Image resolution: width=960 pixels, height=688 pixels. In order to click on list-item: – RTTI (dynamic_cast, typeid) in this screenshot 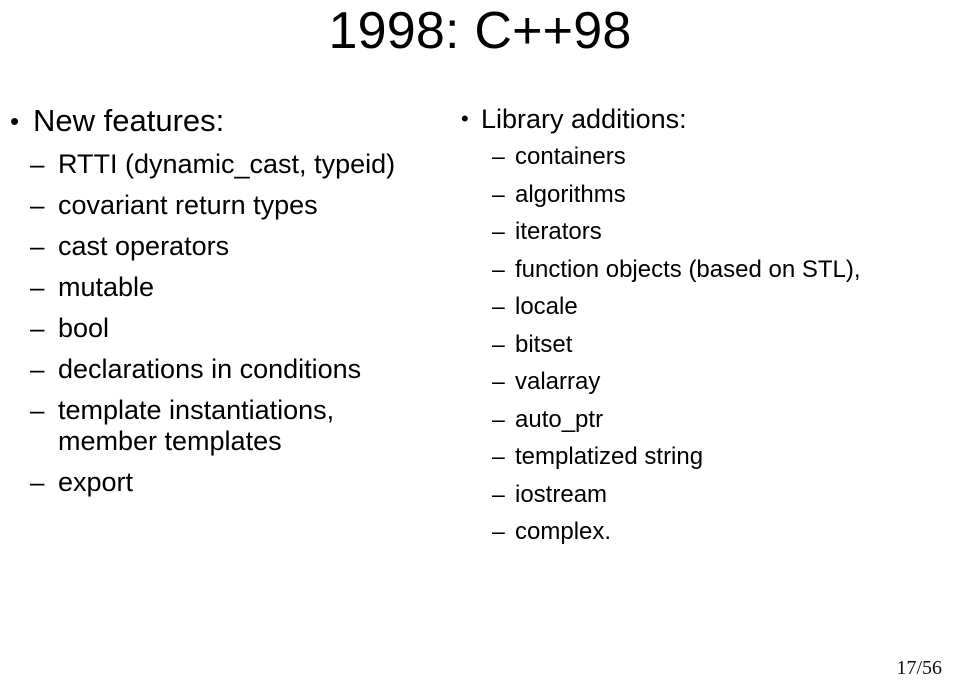, I will do `click(230, 164)`.